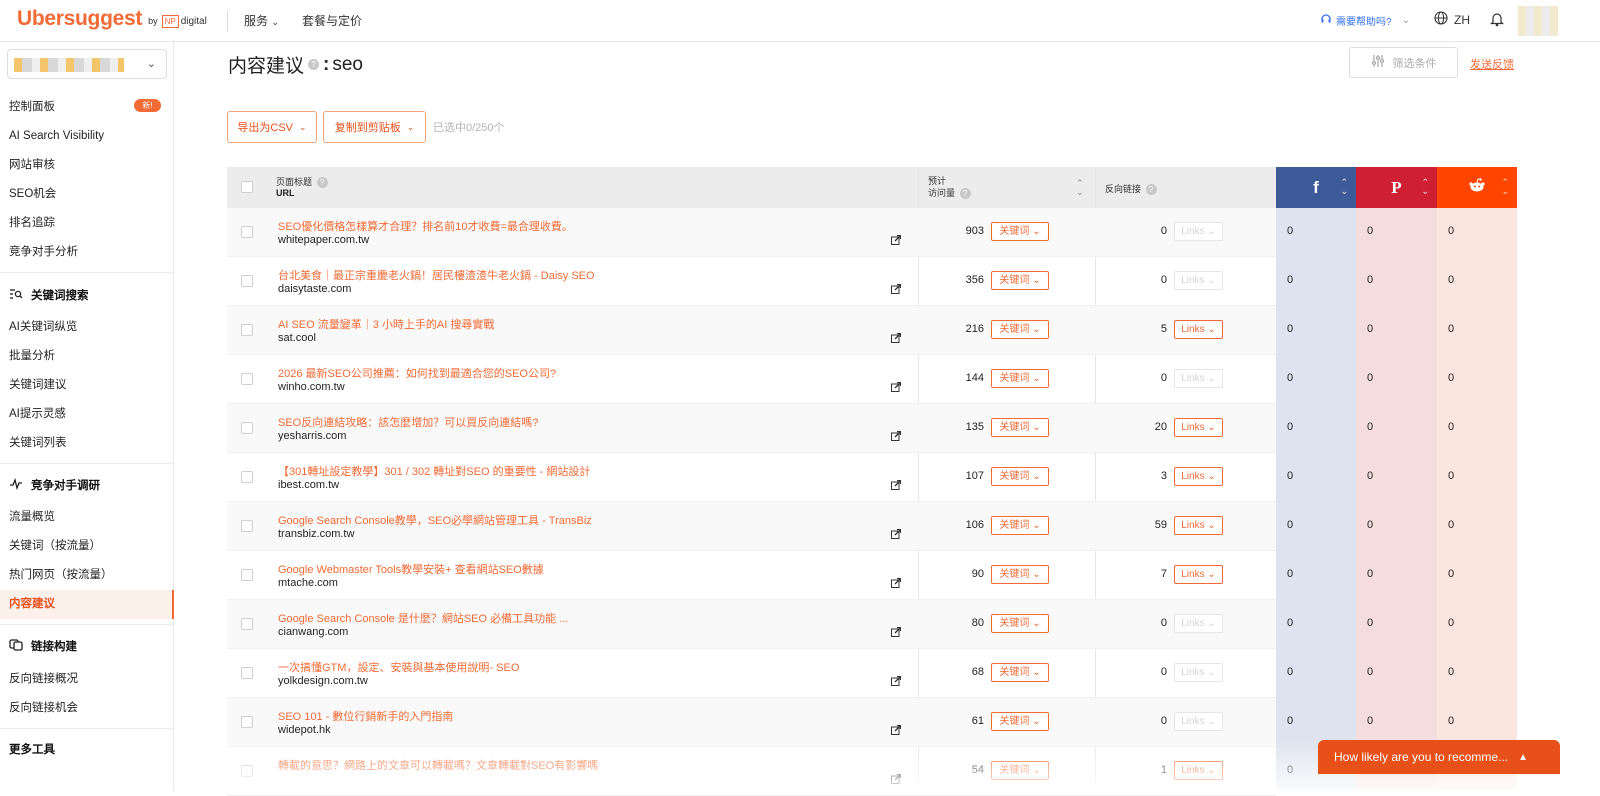  What do you see at coordinates (272, 127) in the screenshot?
I see `export-csv-button: 导出为CSV ⌄` at bounding box center [272, 127].